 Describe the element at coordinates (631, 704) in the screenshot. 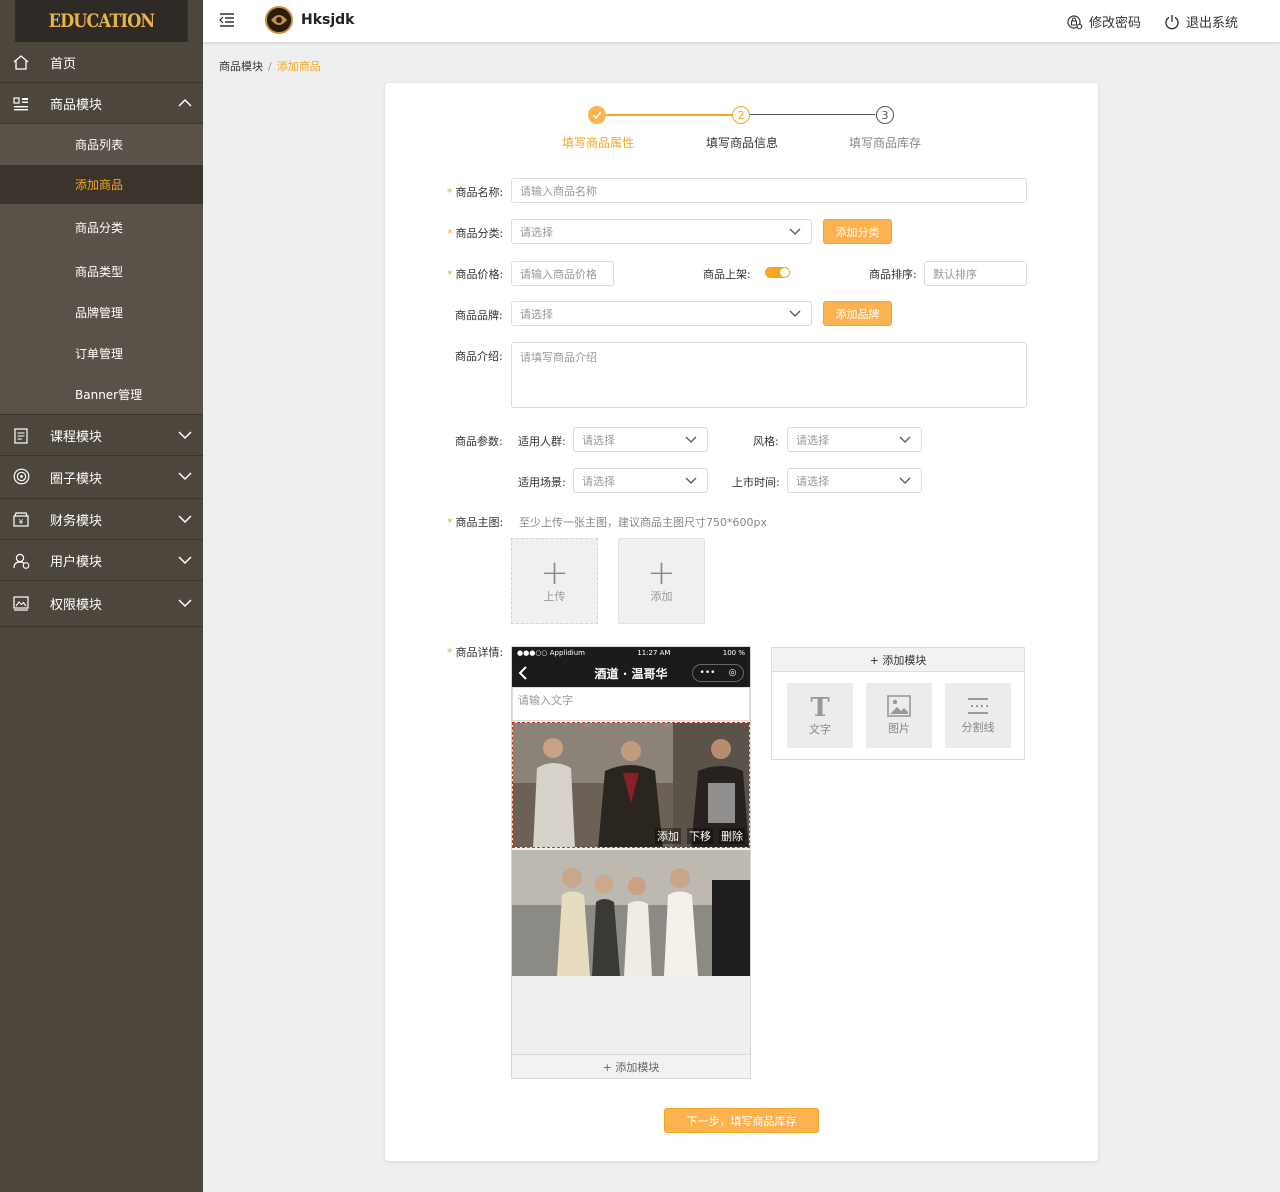

I see `phone-text-input: 请输入文字` at that location.